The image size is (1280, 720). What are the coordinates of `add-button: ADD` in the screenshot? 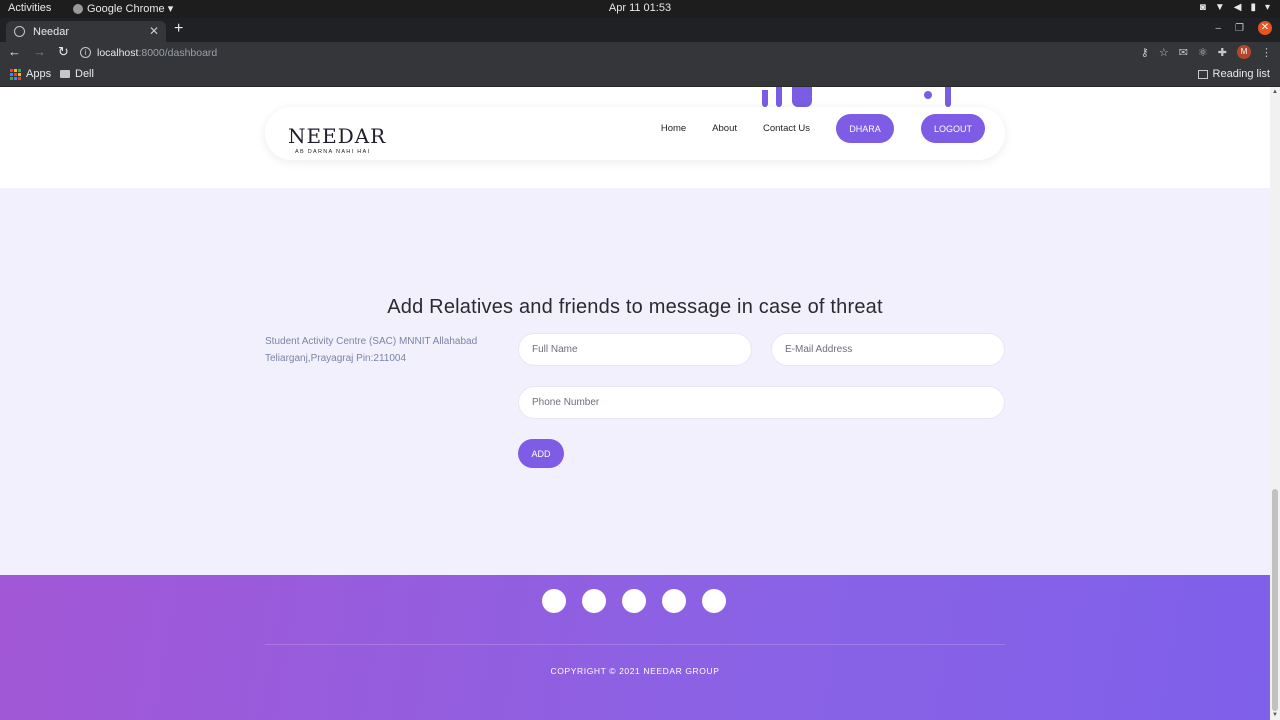 It's located at (541, 453).